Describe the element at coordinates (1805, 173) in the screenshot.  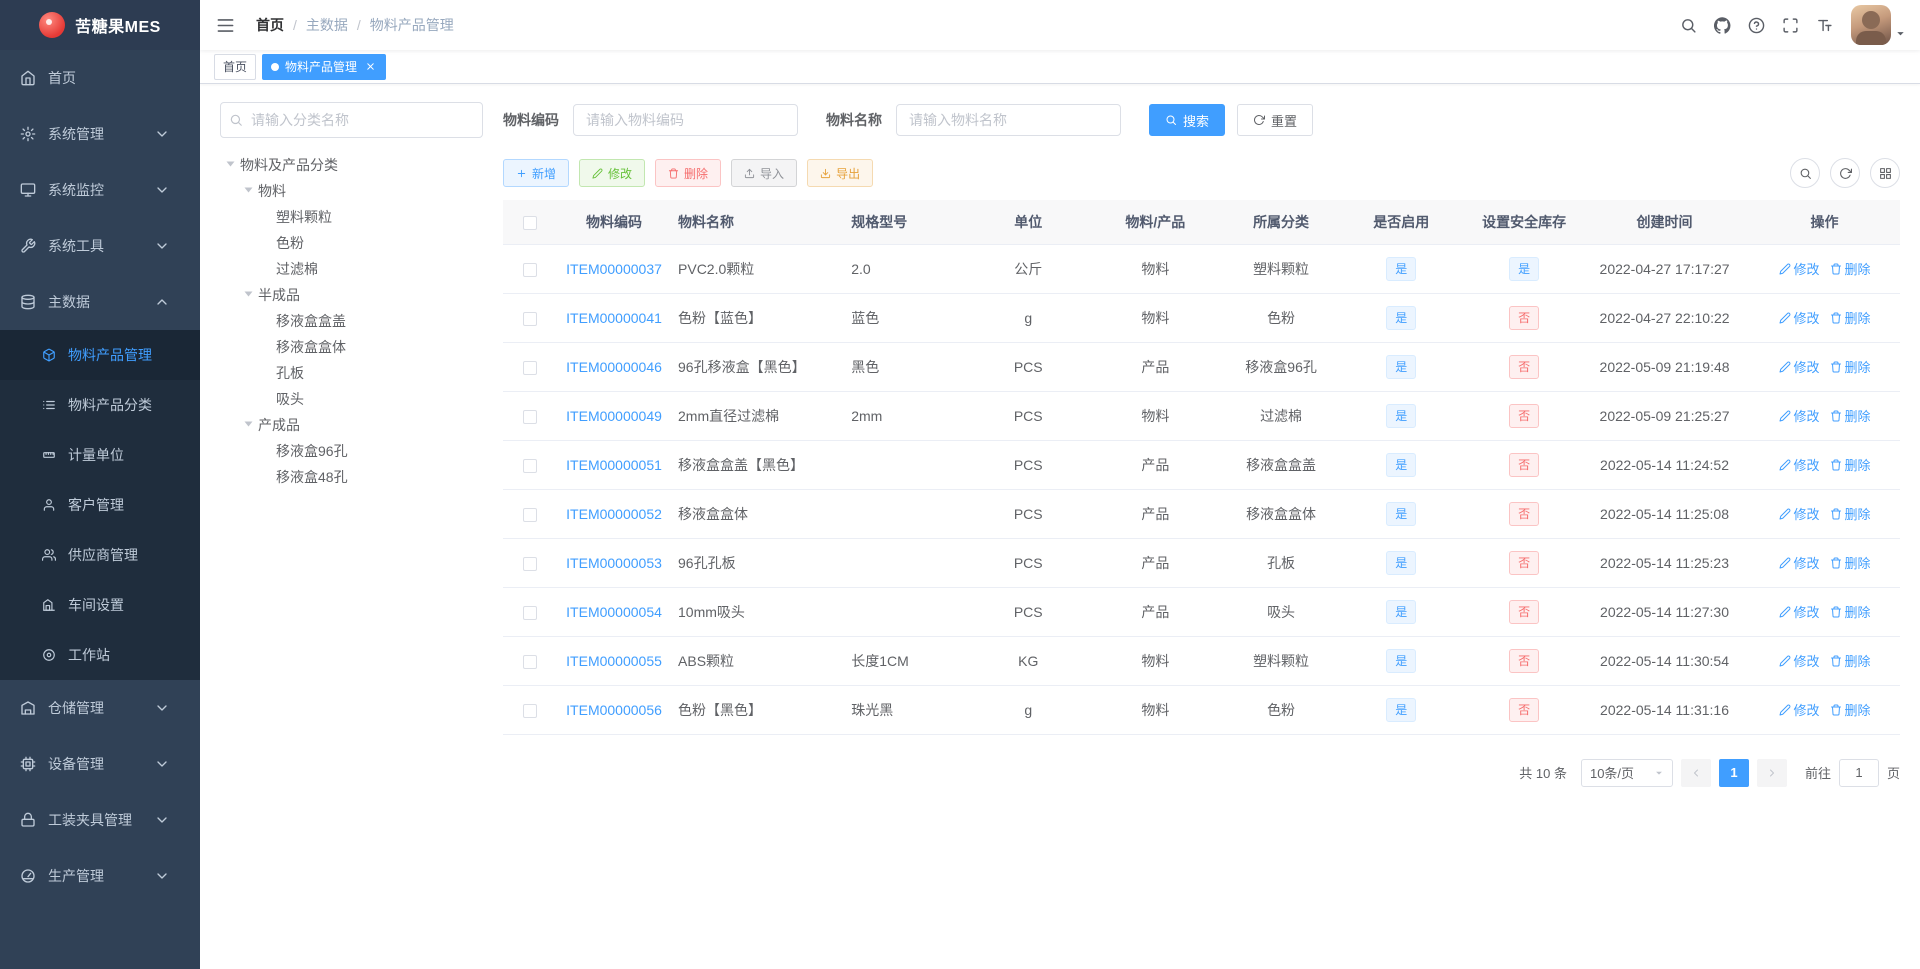
I see `toggle-search-button` at that location.